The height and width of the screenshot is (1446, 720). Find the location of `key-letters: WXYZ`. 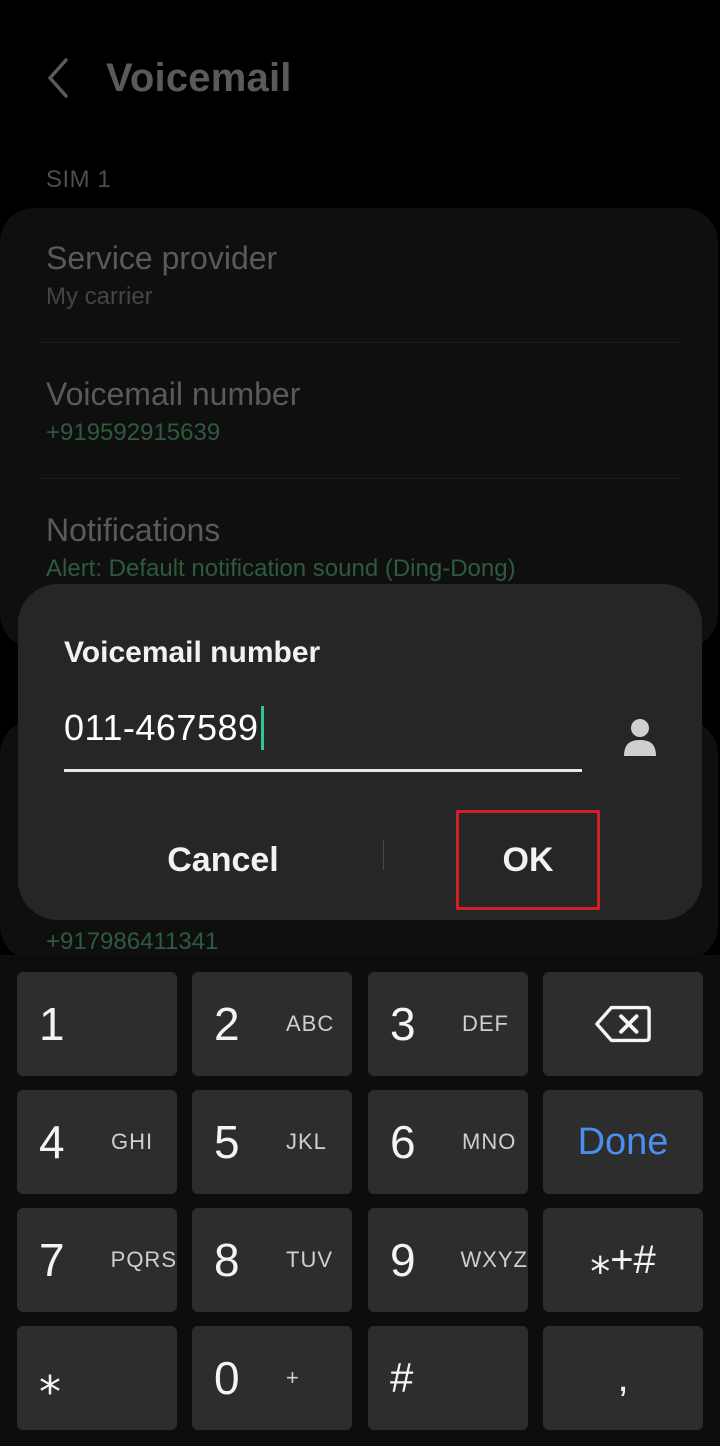

key-letters: WXYZ is located at coordinates (494, 1259).